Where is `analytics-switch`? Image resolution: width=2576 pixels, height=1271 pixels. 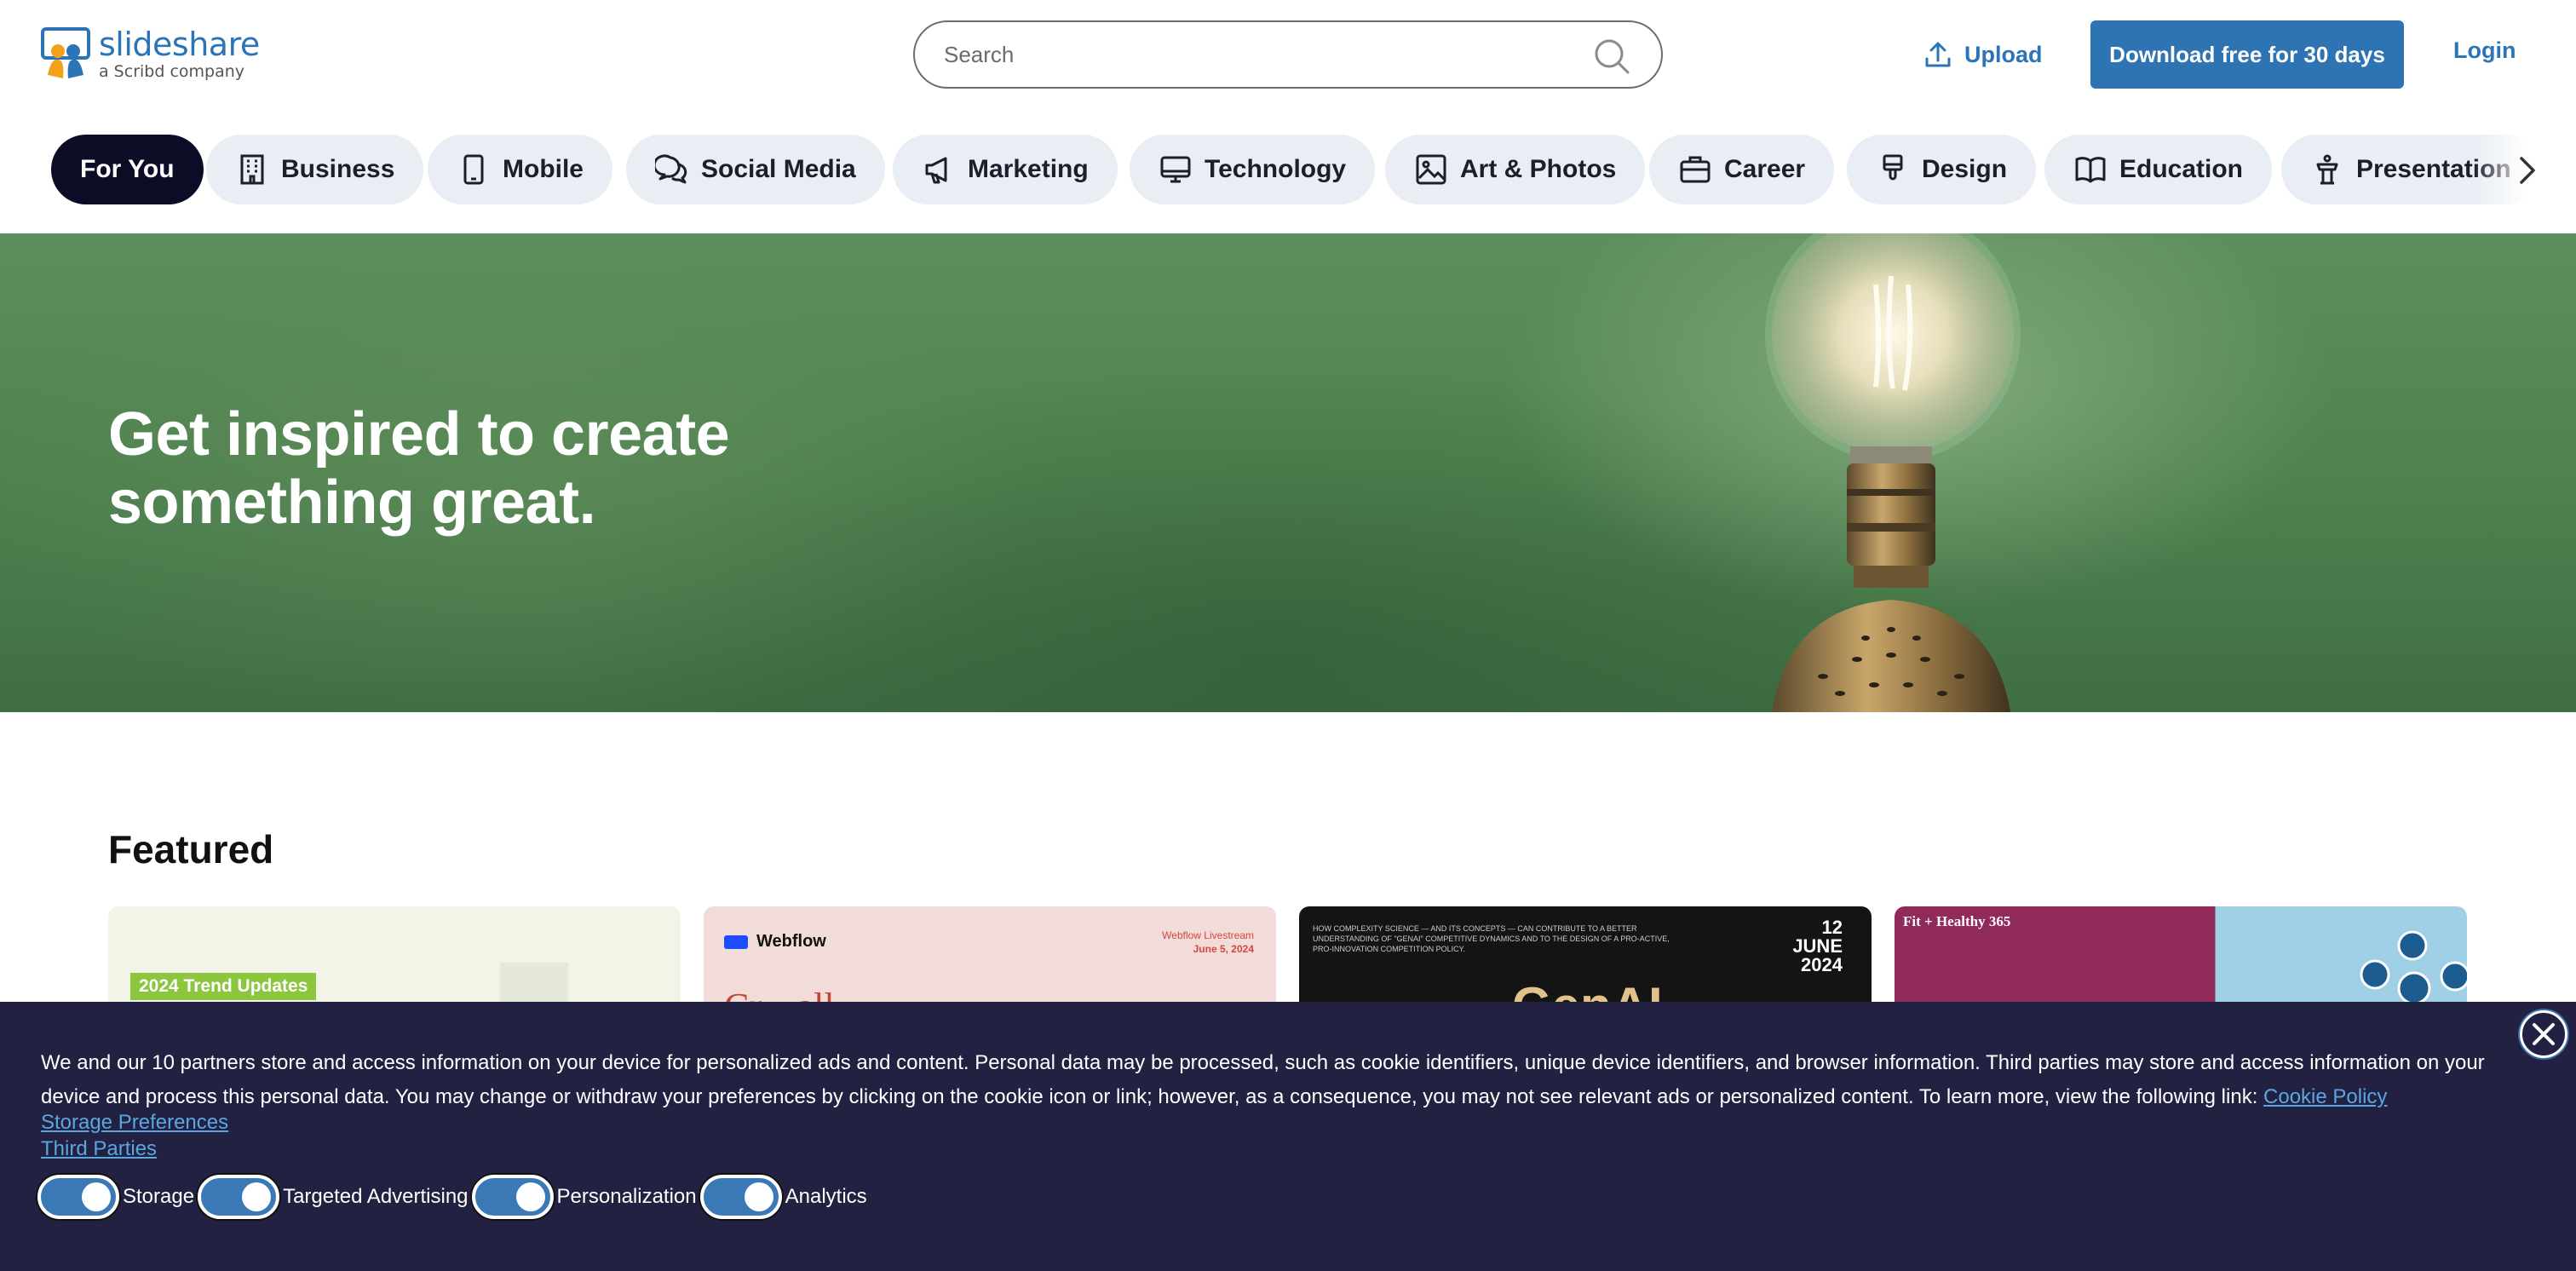
analytics-switch is located at coordinates (741, 1197).